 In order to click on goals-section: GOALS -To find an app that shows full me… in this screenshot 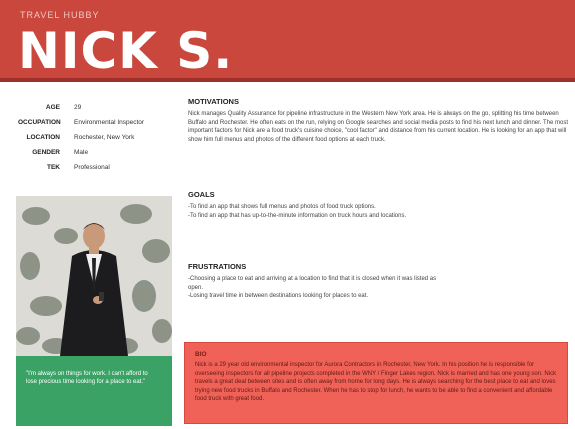, I will do `click(318, 205)`.